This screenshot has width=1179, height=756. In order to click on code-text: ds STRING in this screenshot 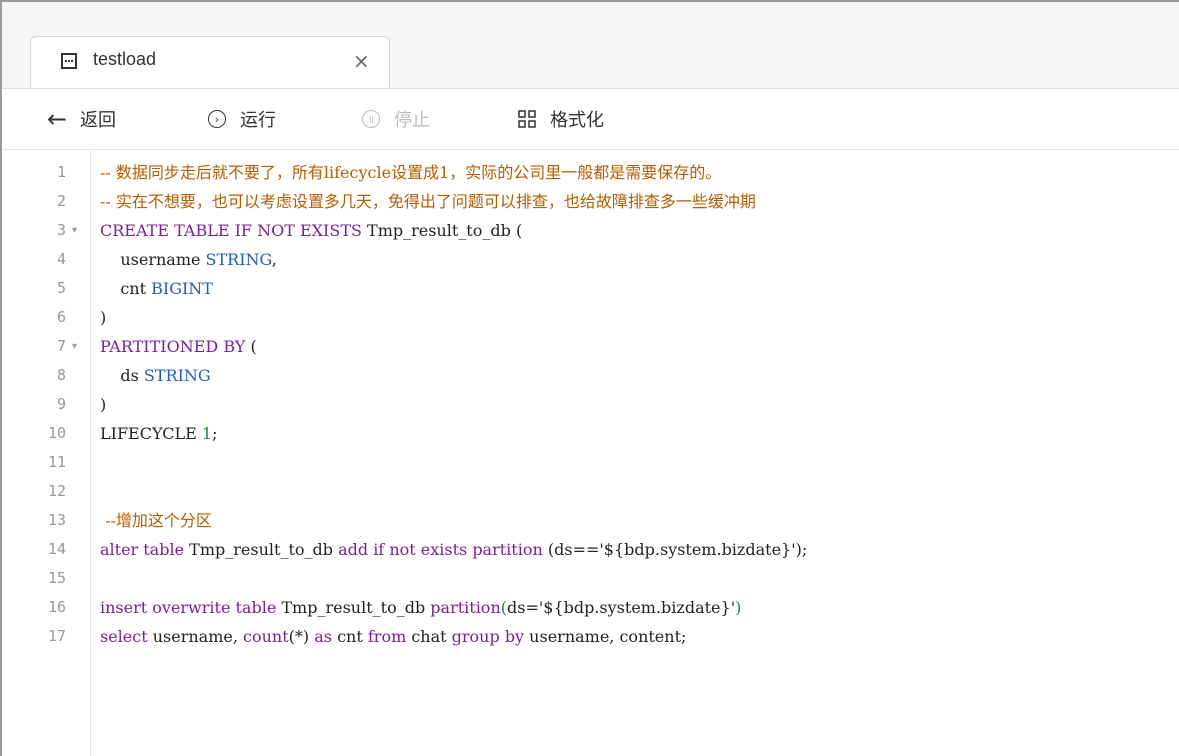, I will do `click(155, 375)`.